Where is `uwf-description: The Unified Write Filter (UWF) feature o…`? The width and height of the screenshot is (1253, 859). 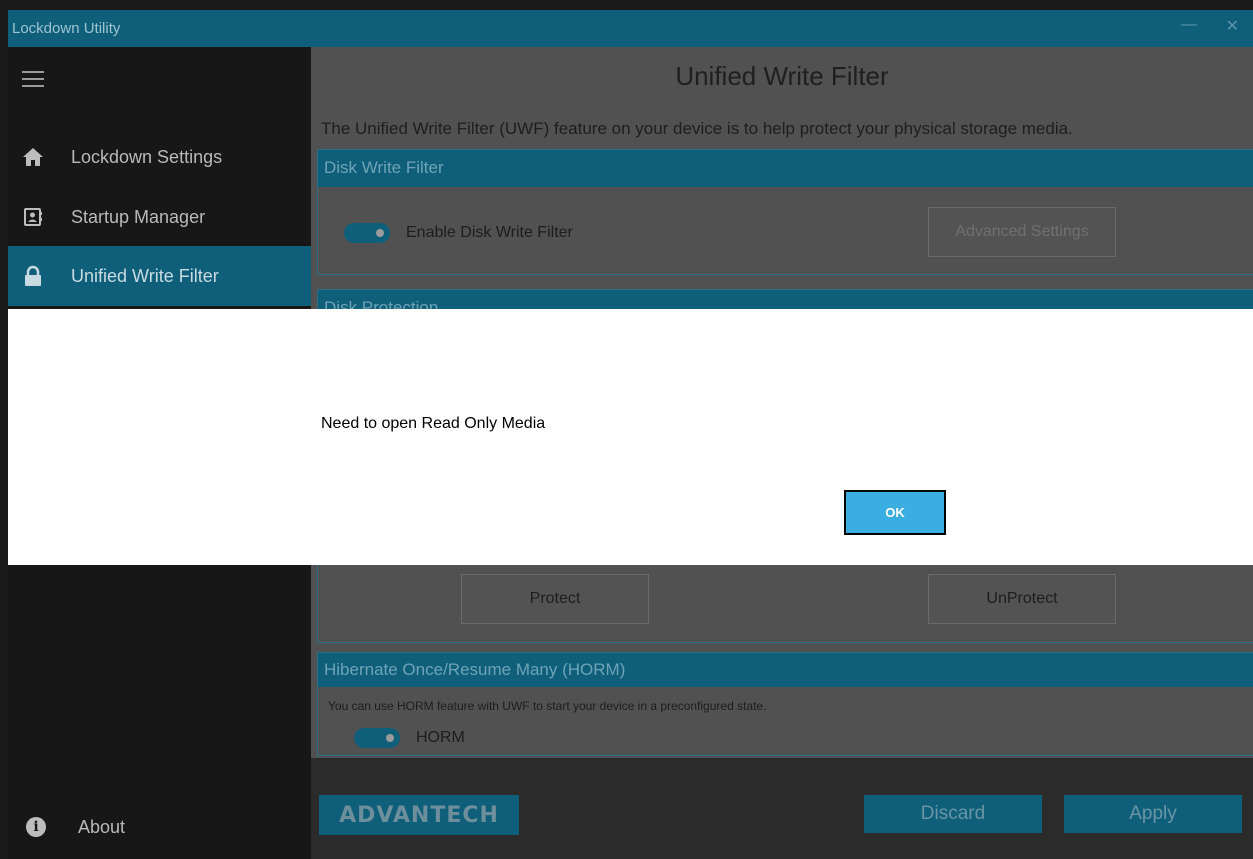
uwf-description: The Unified Write Filter (UWF) feature o… is located at coordinates (697, 128).